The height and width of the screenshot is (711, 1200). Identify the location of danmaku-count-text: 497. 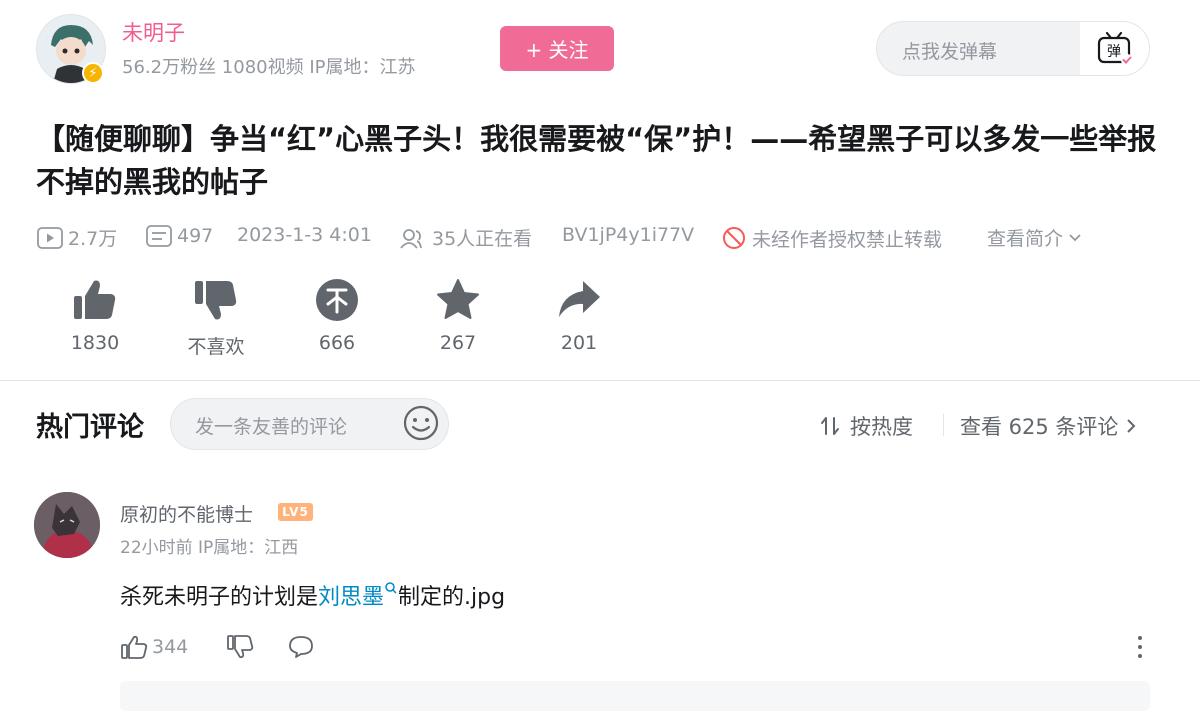
(195, 236).